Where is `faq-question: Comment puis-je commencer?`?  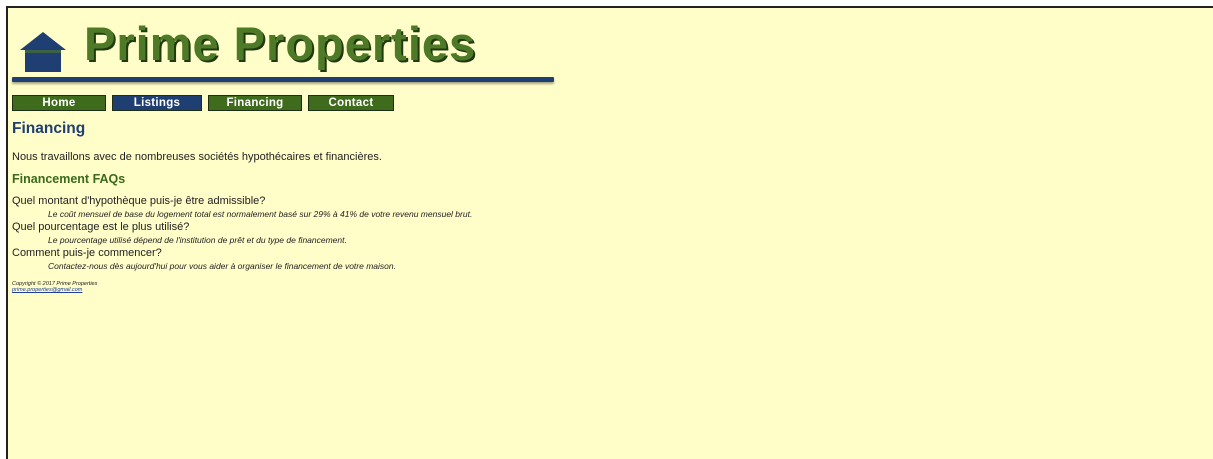
faq-question: Comment puis-je commencer? is located at coordinates (87, 253).